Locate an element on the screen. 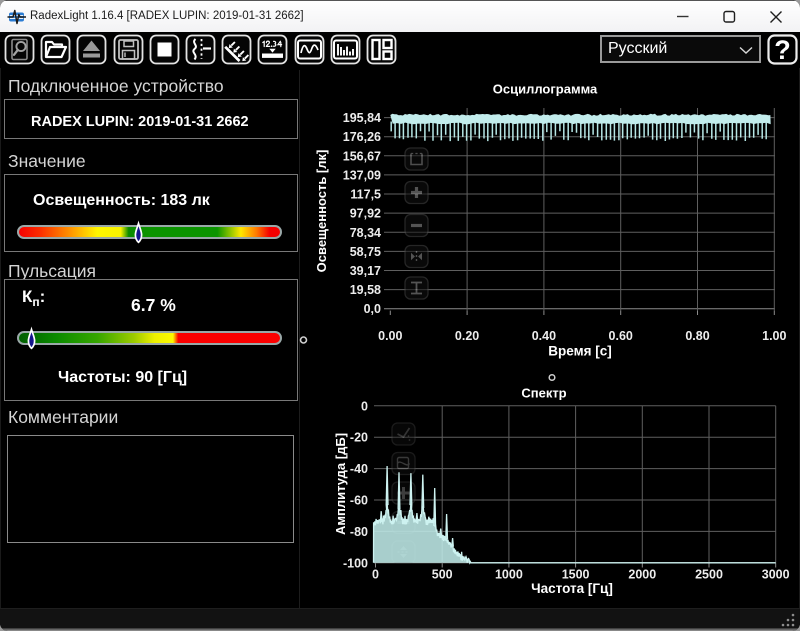  svg-text: -20 is located at coordinates (359, 438).